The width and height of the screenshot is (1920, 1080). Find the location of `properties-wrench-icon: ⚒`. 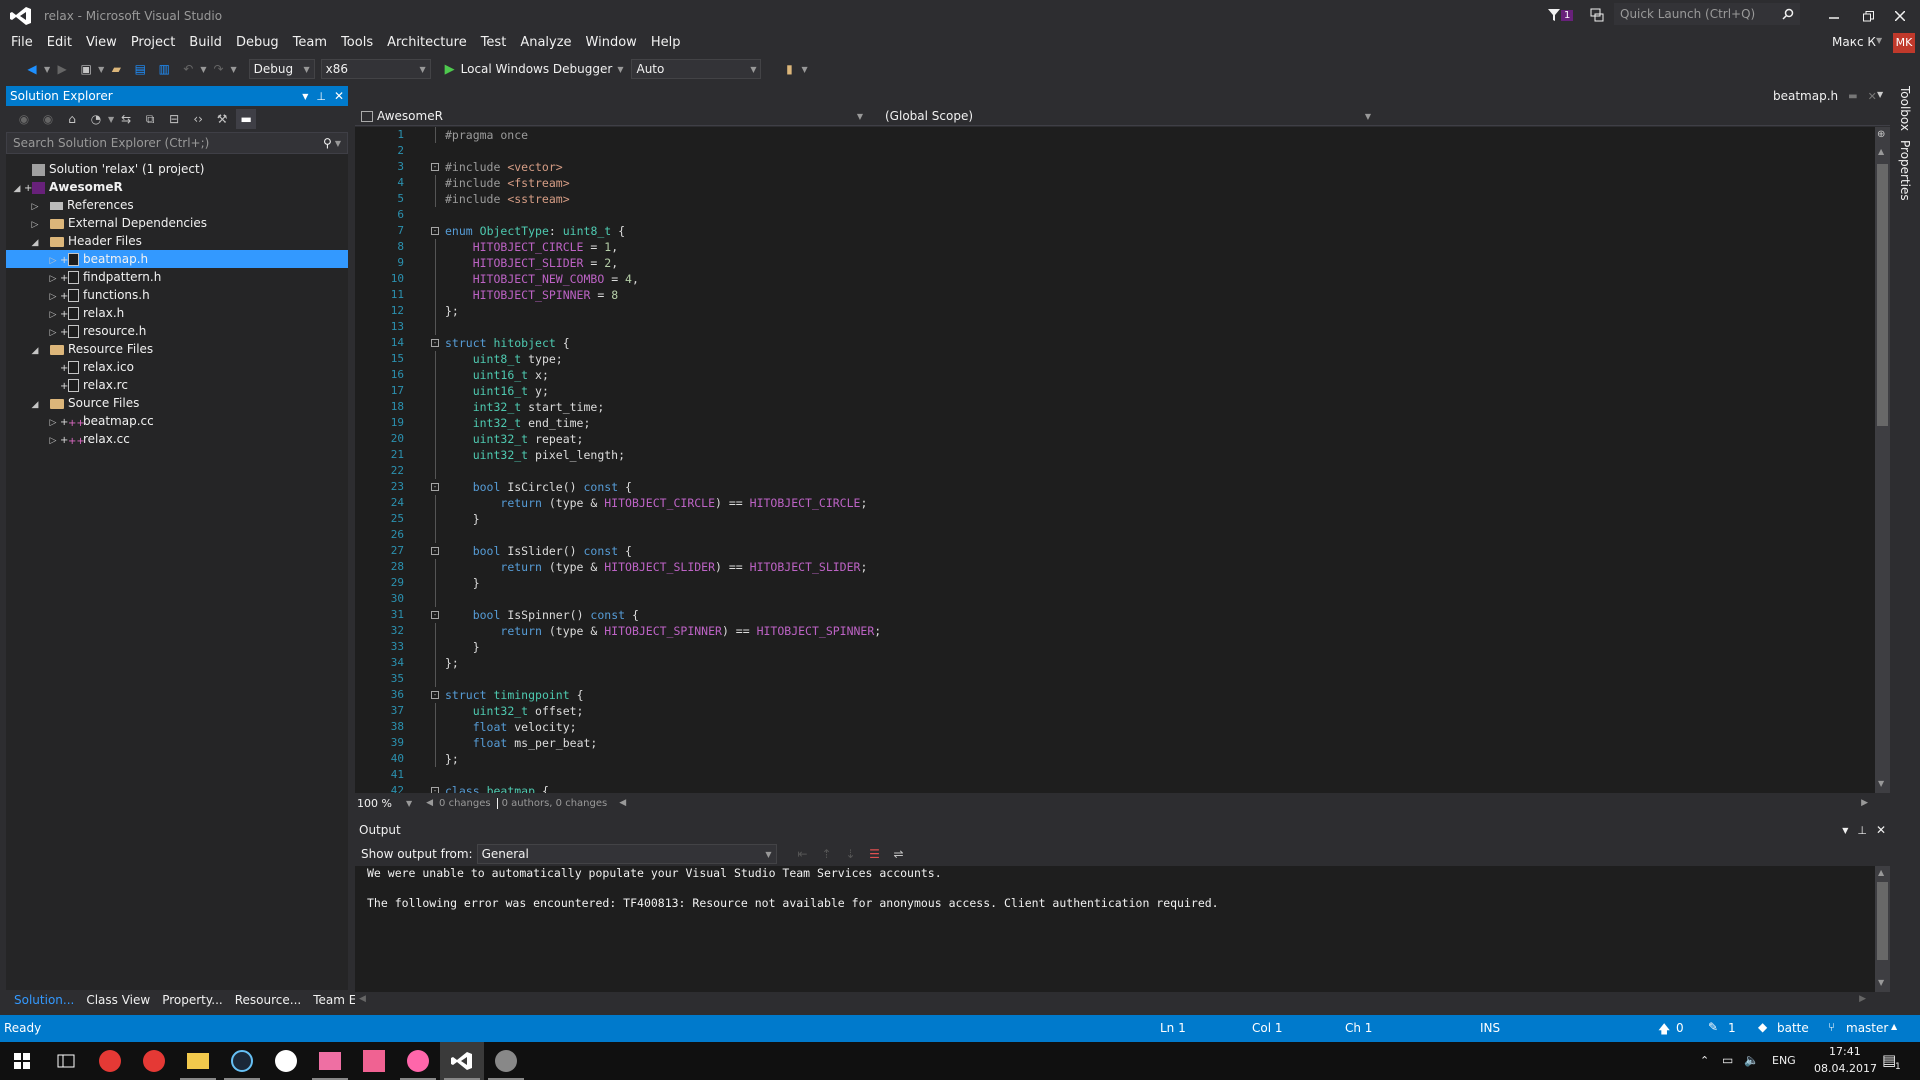

properties-wrench-icon: ⚒ is located at coordinates (222, 119).